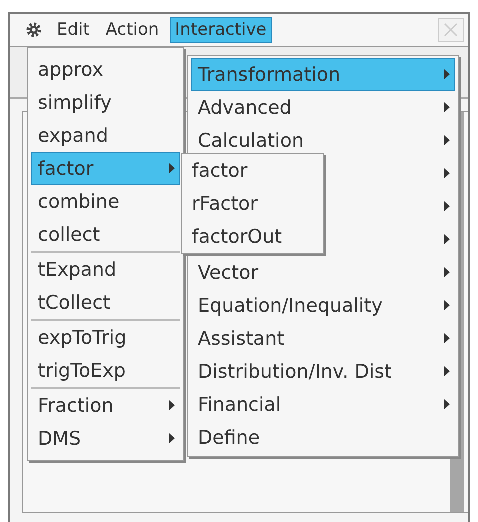  I want to click on menu-item: collect, so click(105, 234).